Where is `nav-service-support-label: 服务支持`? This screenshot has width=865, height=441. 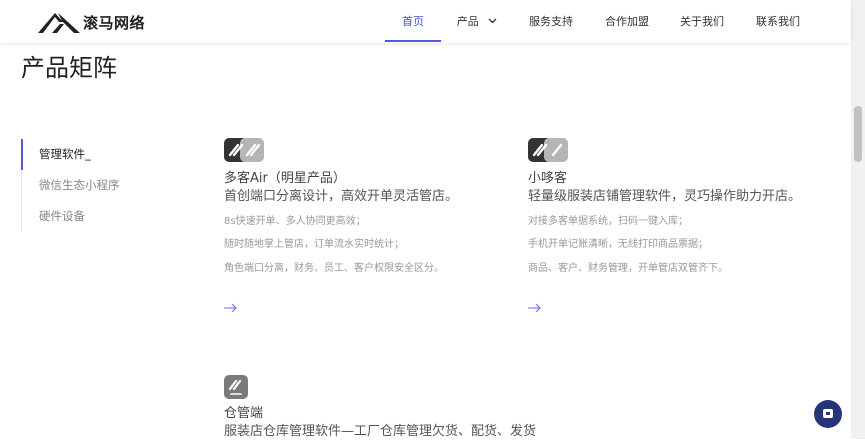
nav-service-support-label: 服务支持 is located at coordinates (551, 21).